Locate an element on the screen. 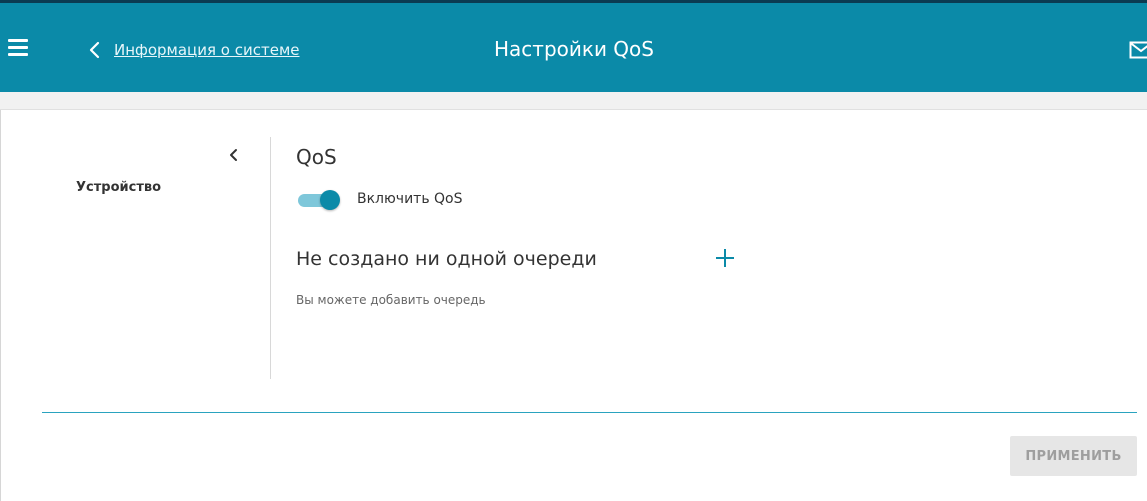 This screenshot has width=1147, height=501. back-link: Информация о системе is located at coordinates (194, 50).